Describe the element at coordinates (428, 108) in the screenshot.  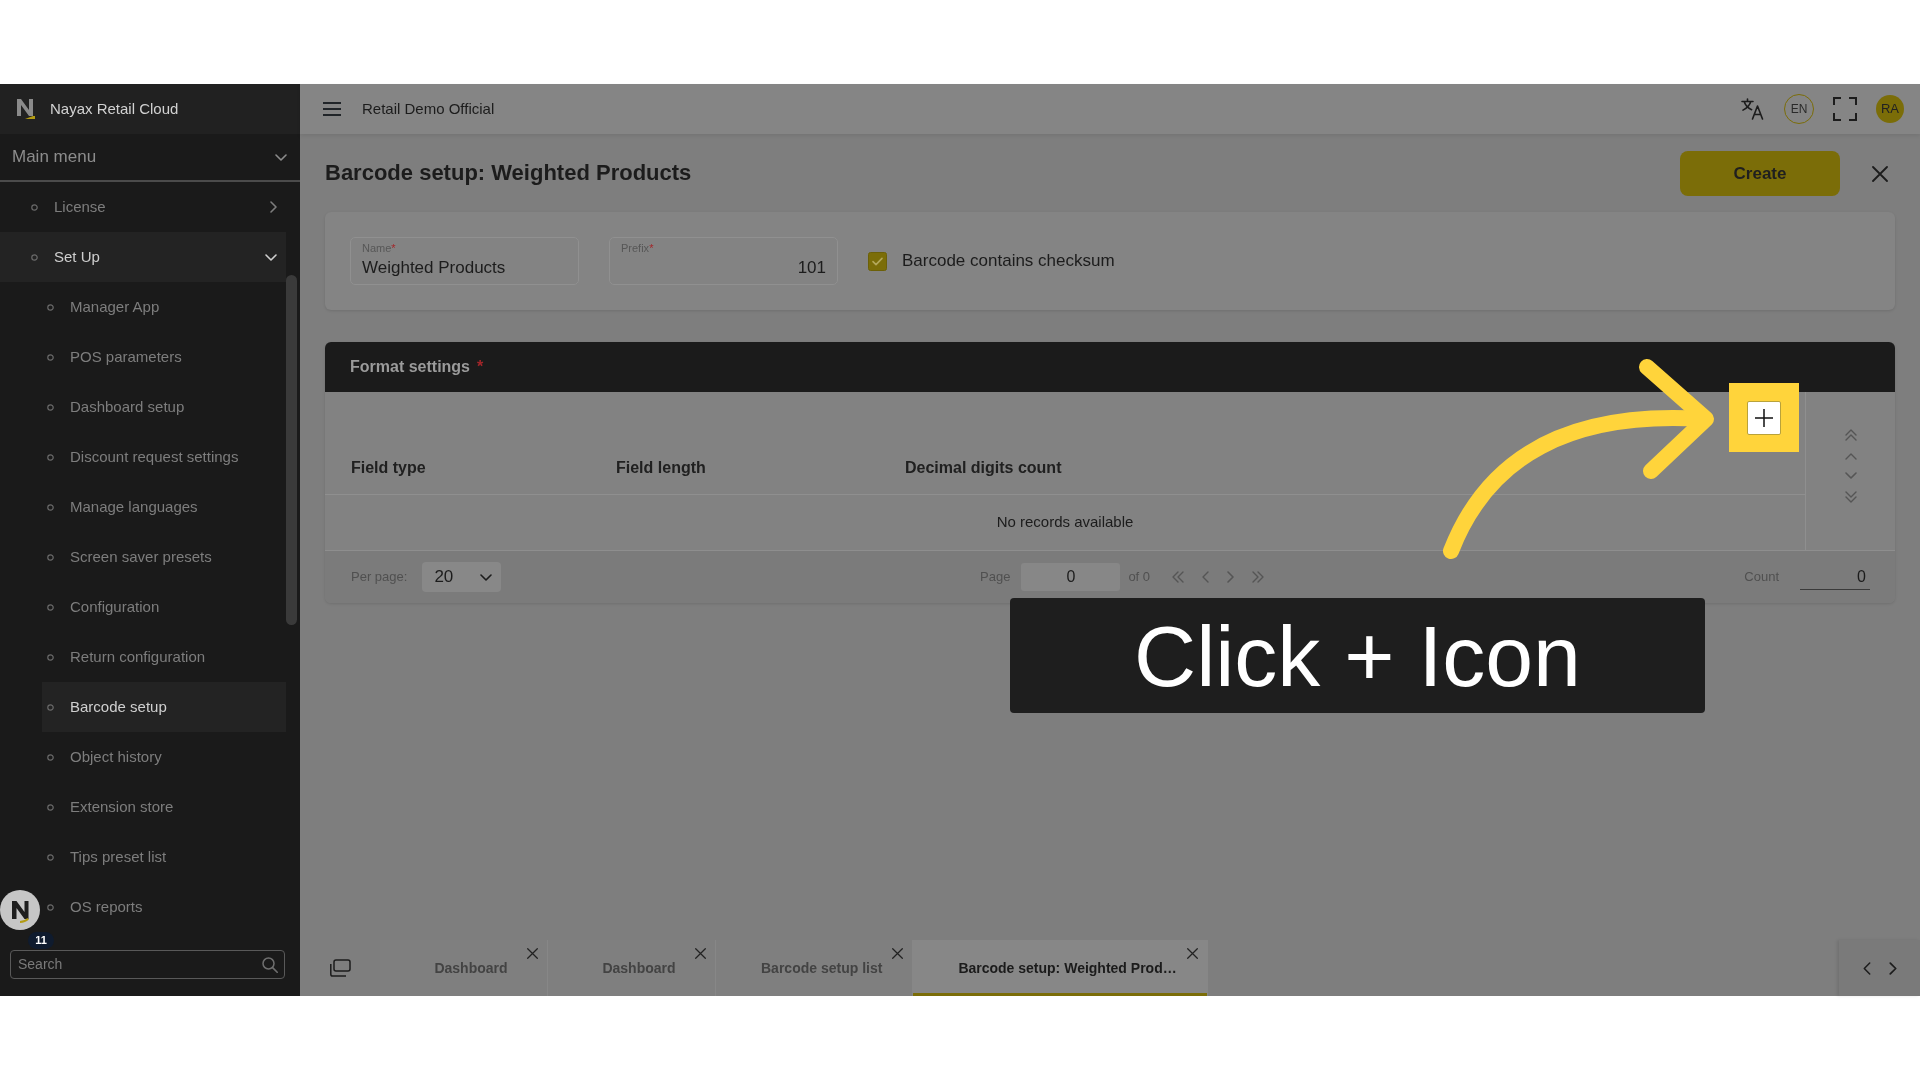
I see `company-name: Retail Demo Official` at that location.